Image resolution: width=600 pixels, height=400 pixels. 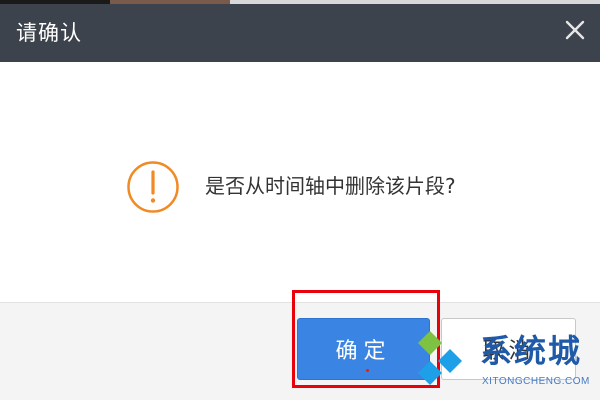 I want to click on watermark-logo-icon, so click(x=440, y=358).